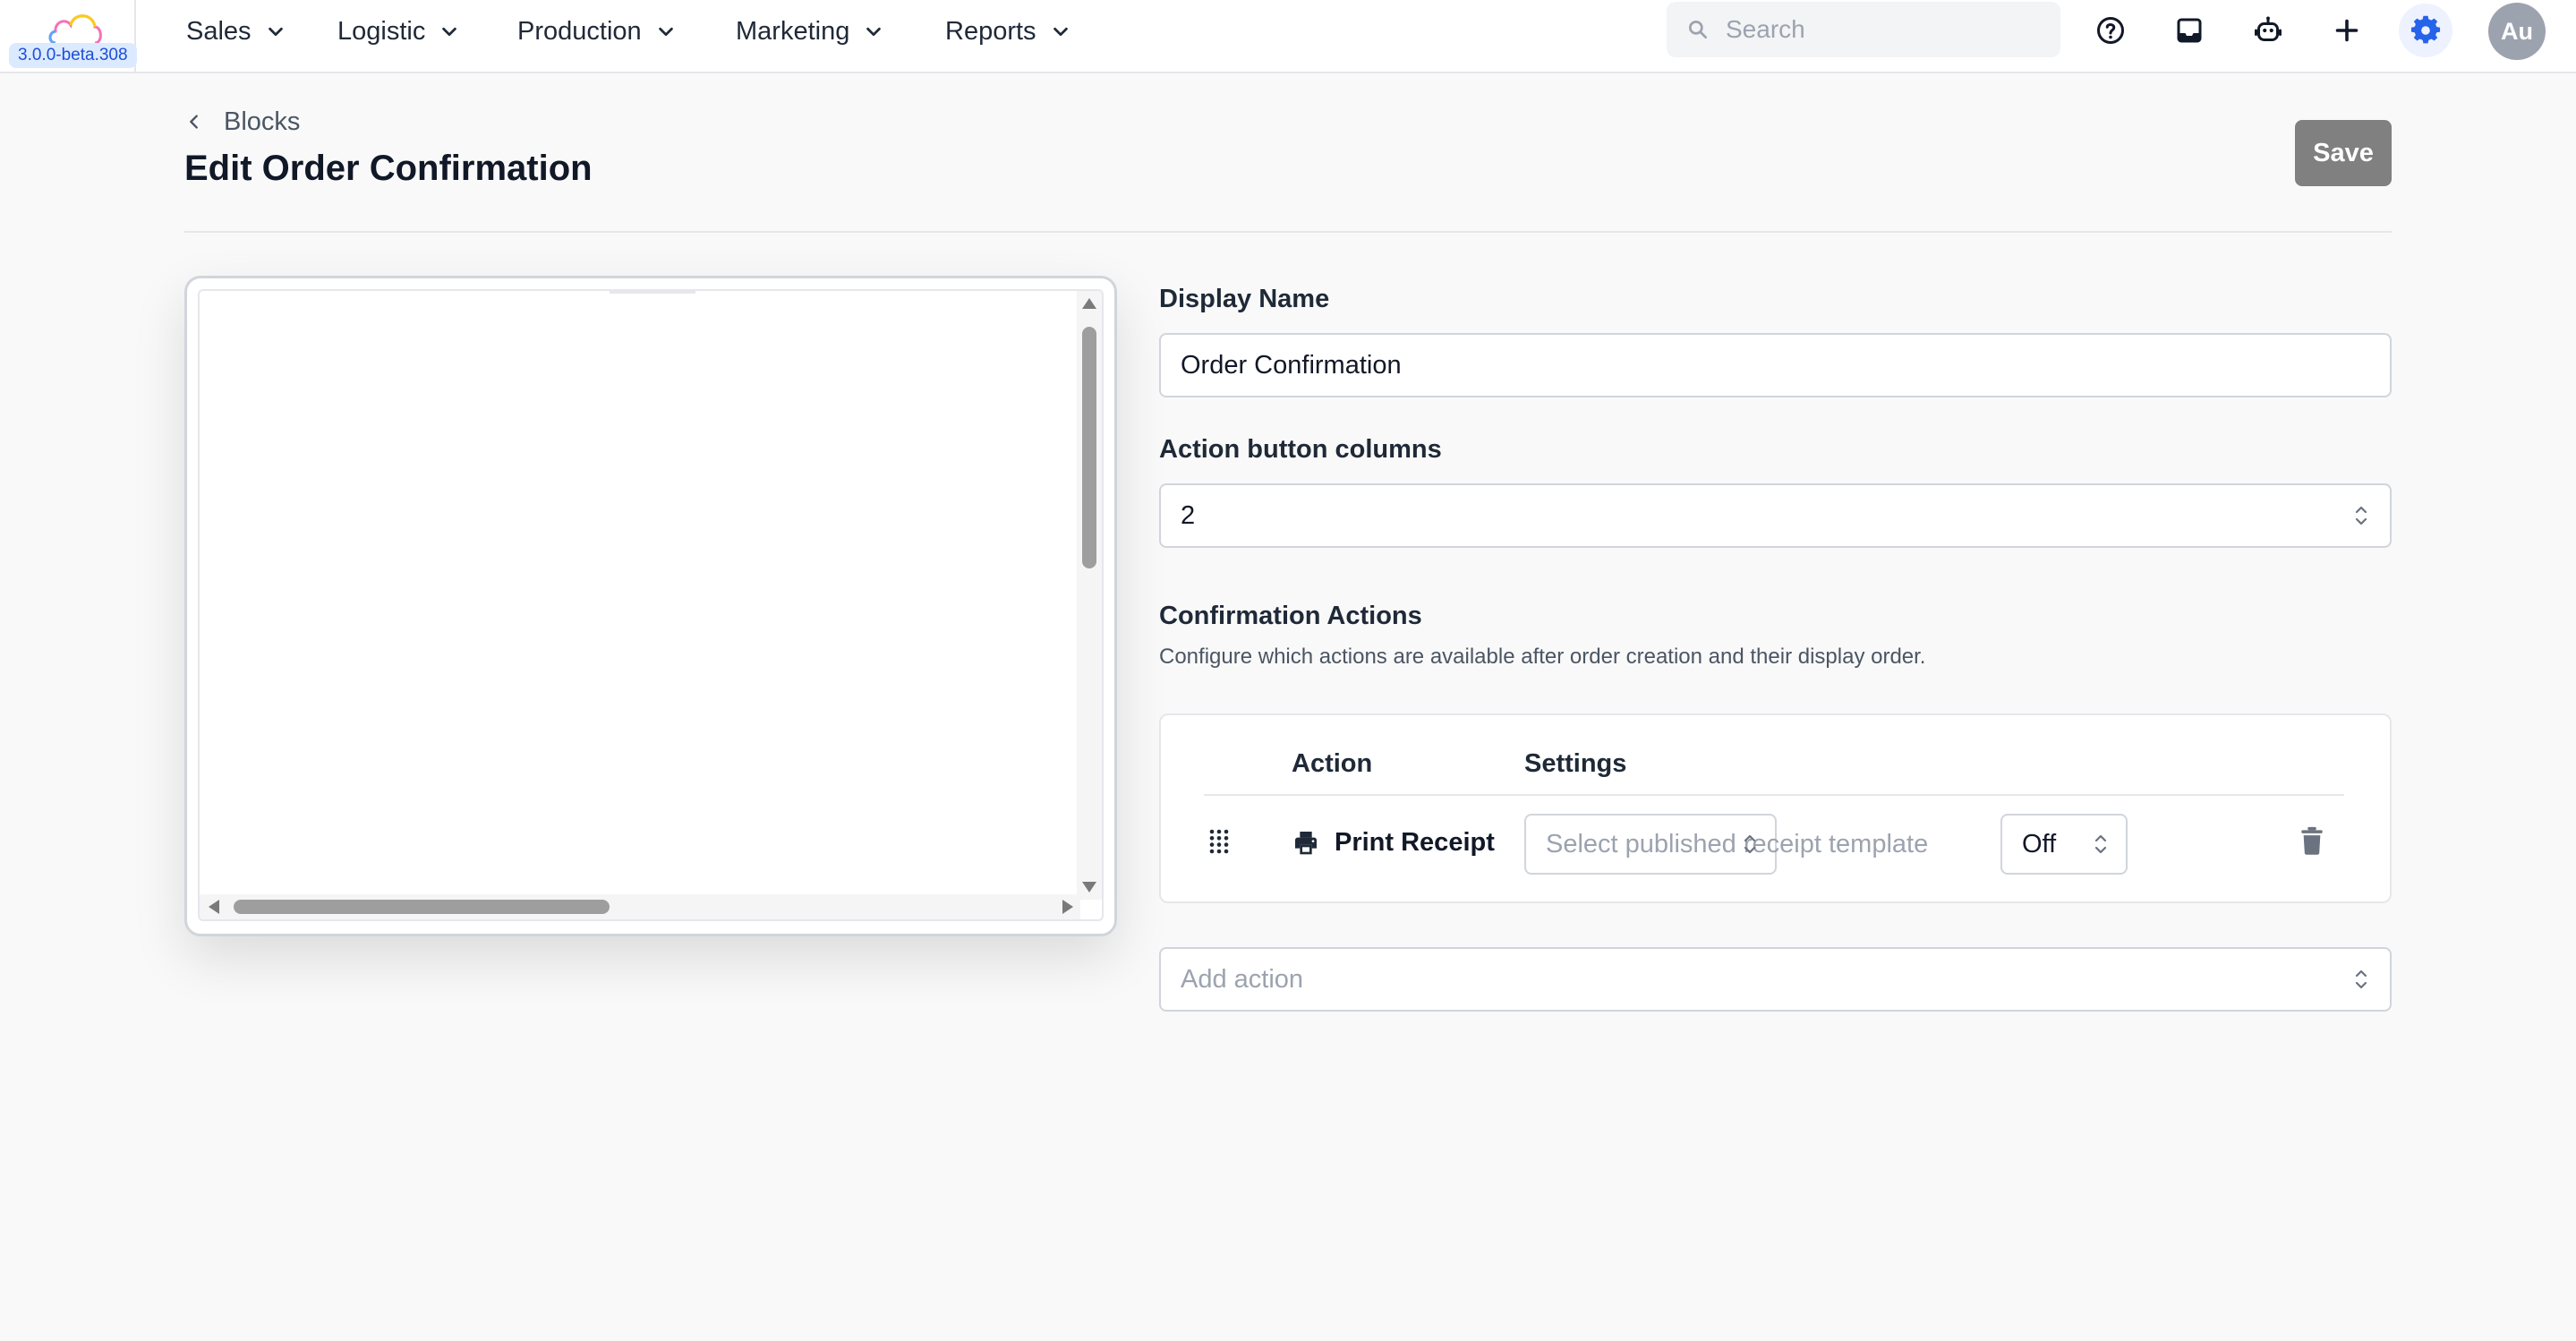  I want to click on gear-icon, so click(2425, 29).